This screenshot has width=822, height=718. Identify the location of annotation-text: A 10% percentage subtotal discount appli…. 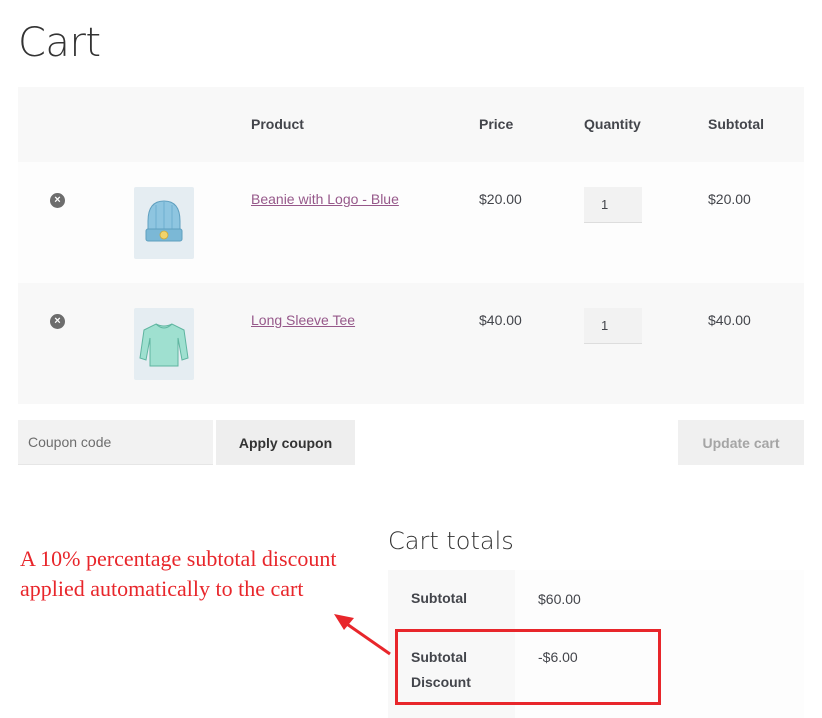
(178, 573).